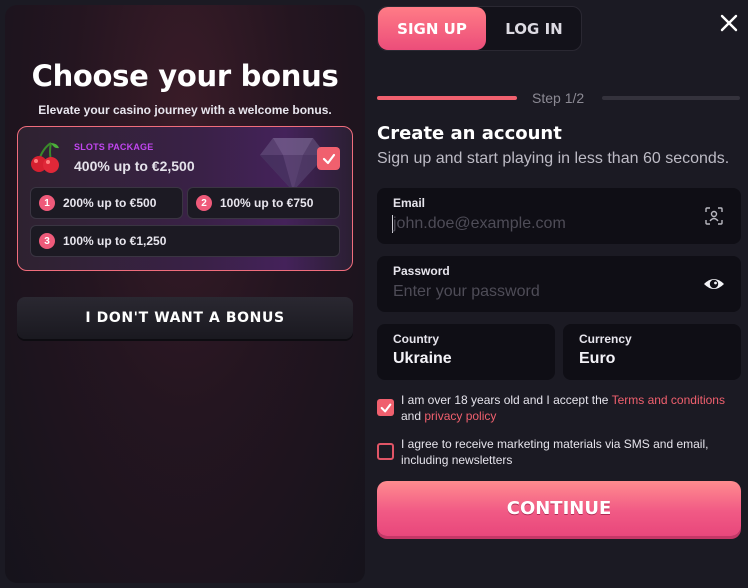 The height and width of the screenshot is (588, 748). What do you see at coordinates (714, 284) in the screenshot?
I see `eye-icon` at bounding box center [714, 284].